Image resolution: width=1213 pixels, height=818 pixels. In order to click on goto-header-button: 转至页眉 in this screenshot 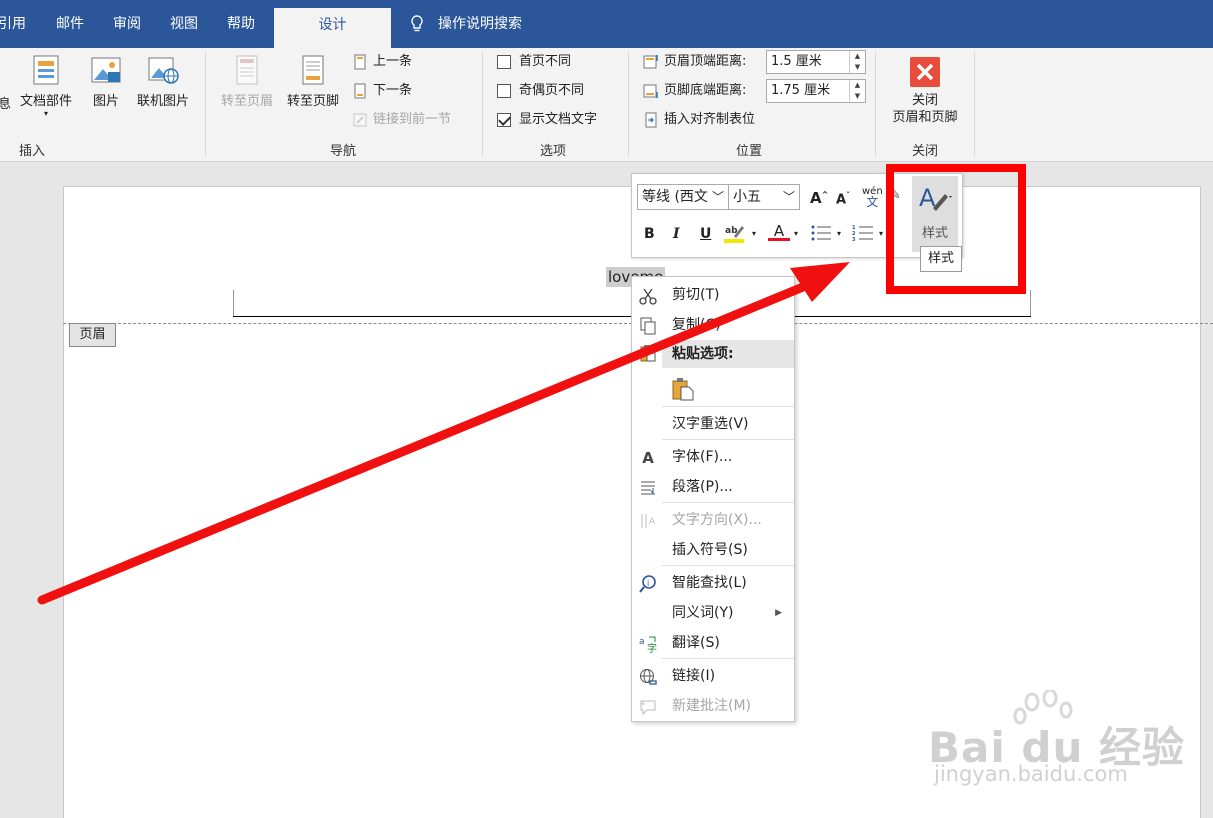, I will do `click(247, 81)`.